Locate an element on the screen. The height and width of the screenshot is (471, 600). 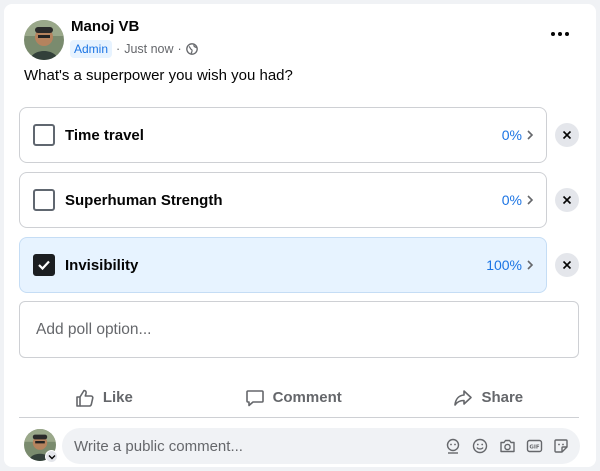
svg-text: GIF is located at coordinates (534, 448).